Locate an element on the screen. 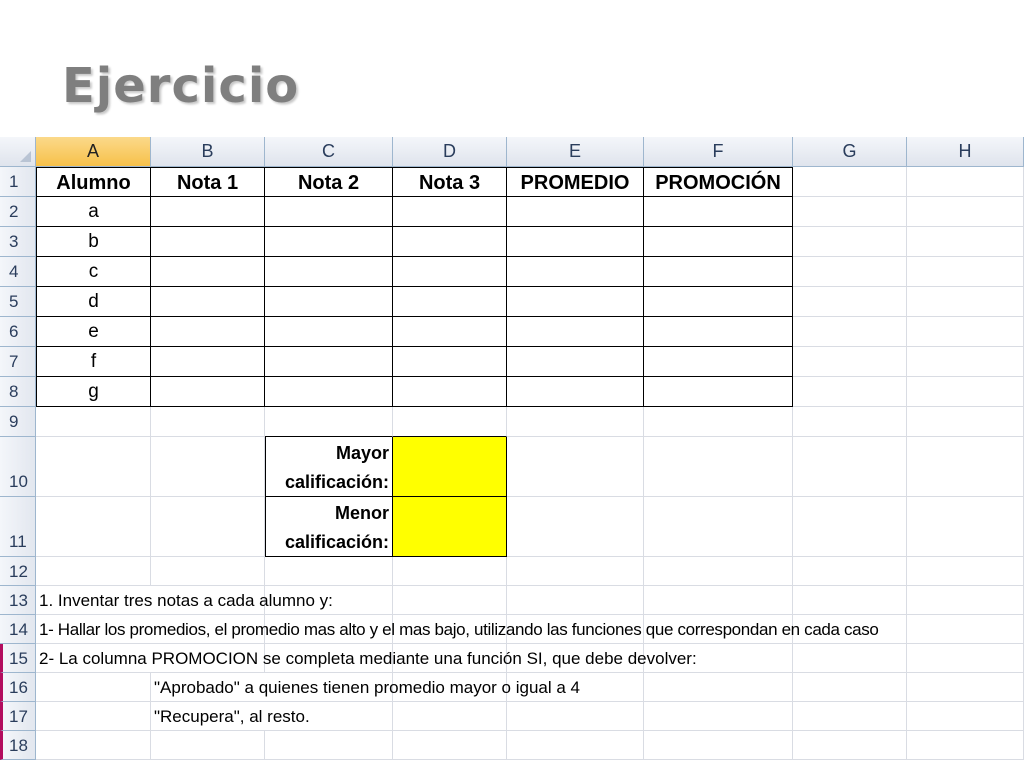  column-header-f: F is located at coordinates (718, 152).